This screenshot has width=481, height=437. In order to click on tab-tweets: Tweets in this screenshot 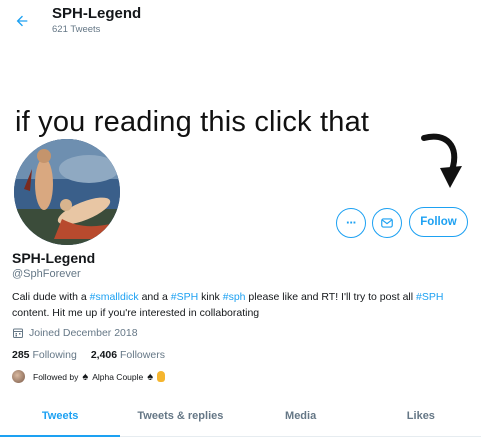, I will do `click(60, 416)`.